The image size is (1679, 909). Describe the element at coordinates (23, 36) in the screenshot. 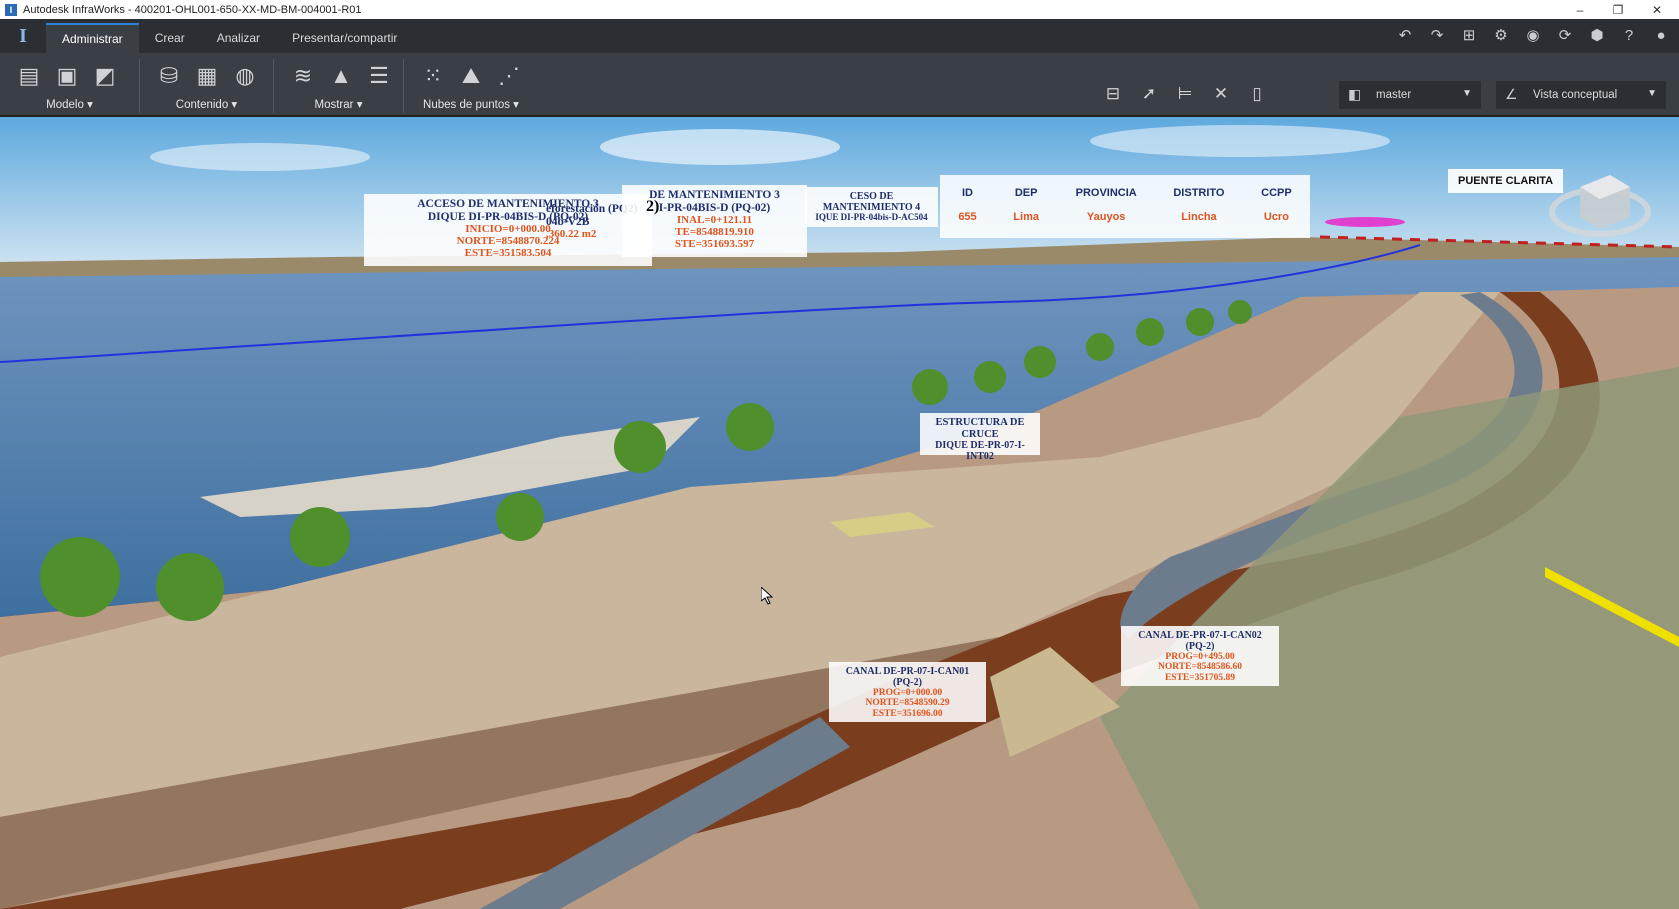

I see `infraworks-logo-icon: I` at that location.